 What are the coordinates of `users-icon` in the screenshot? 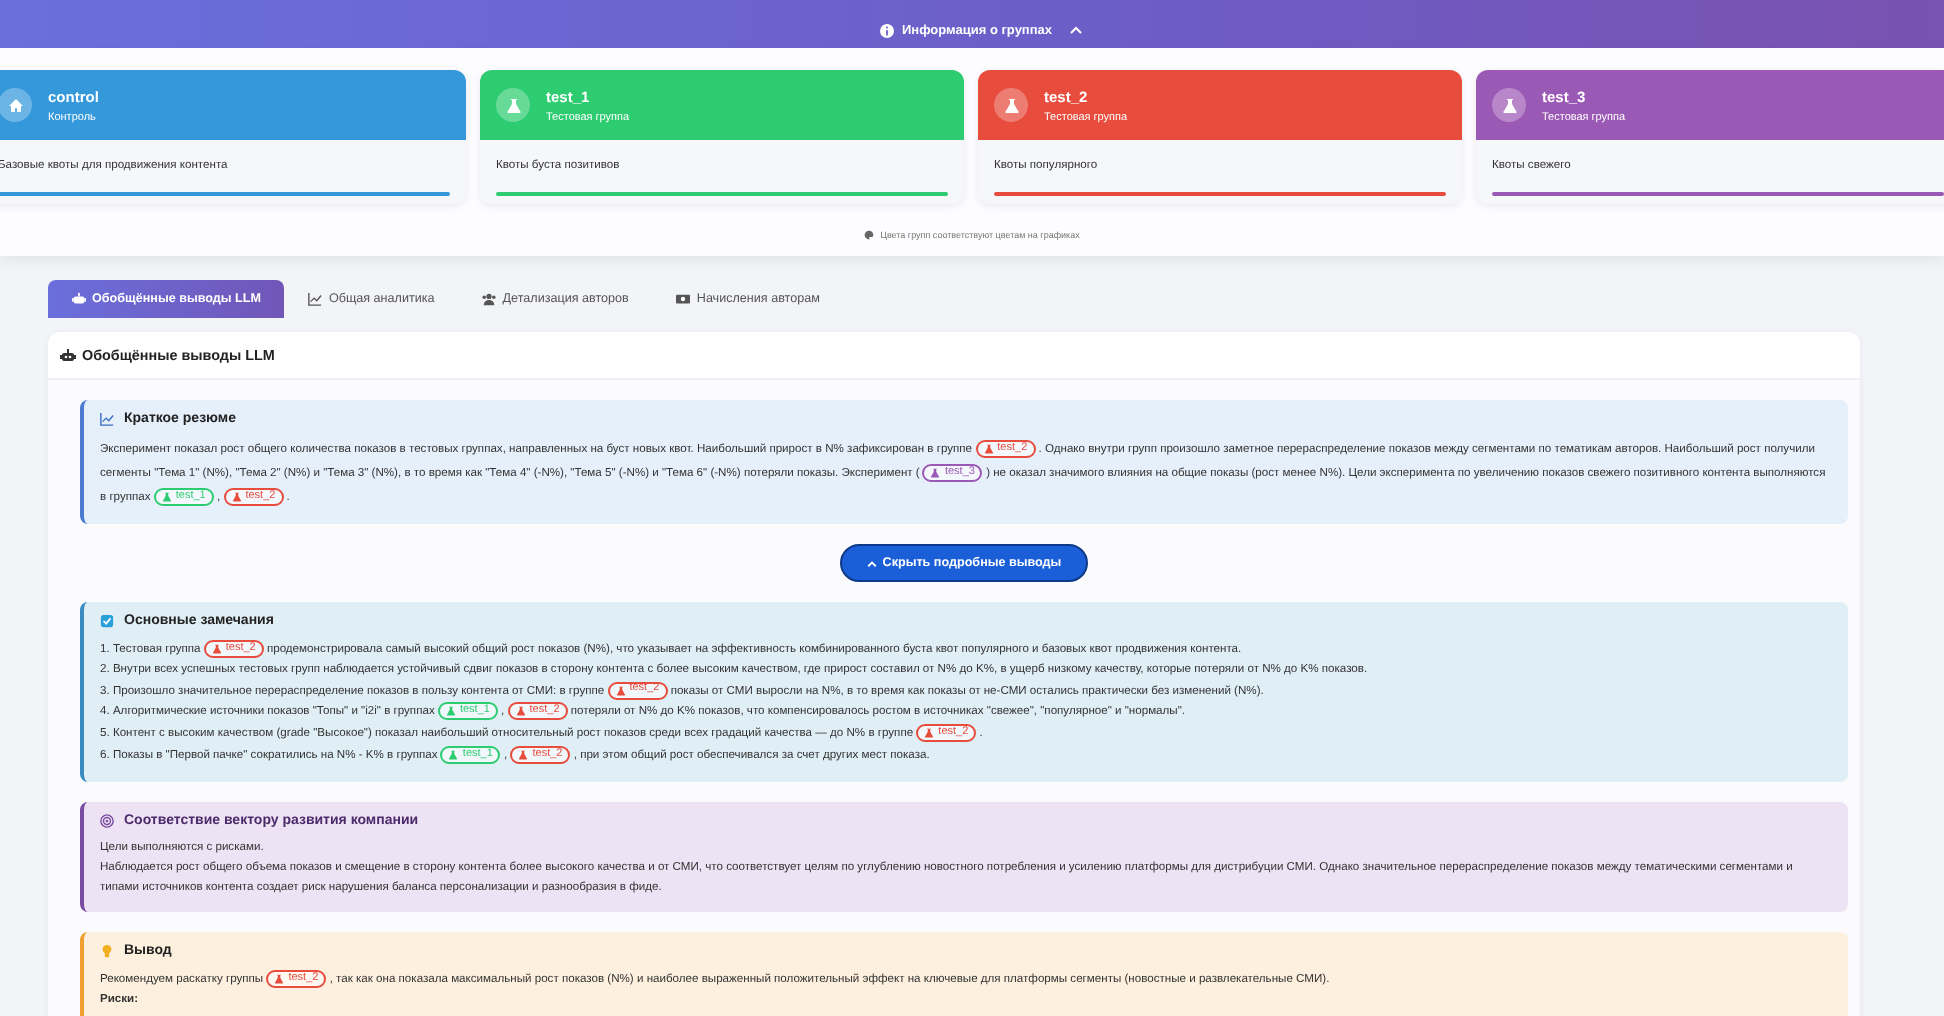 It's located at (489, 299).